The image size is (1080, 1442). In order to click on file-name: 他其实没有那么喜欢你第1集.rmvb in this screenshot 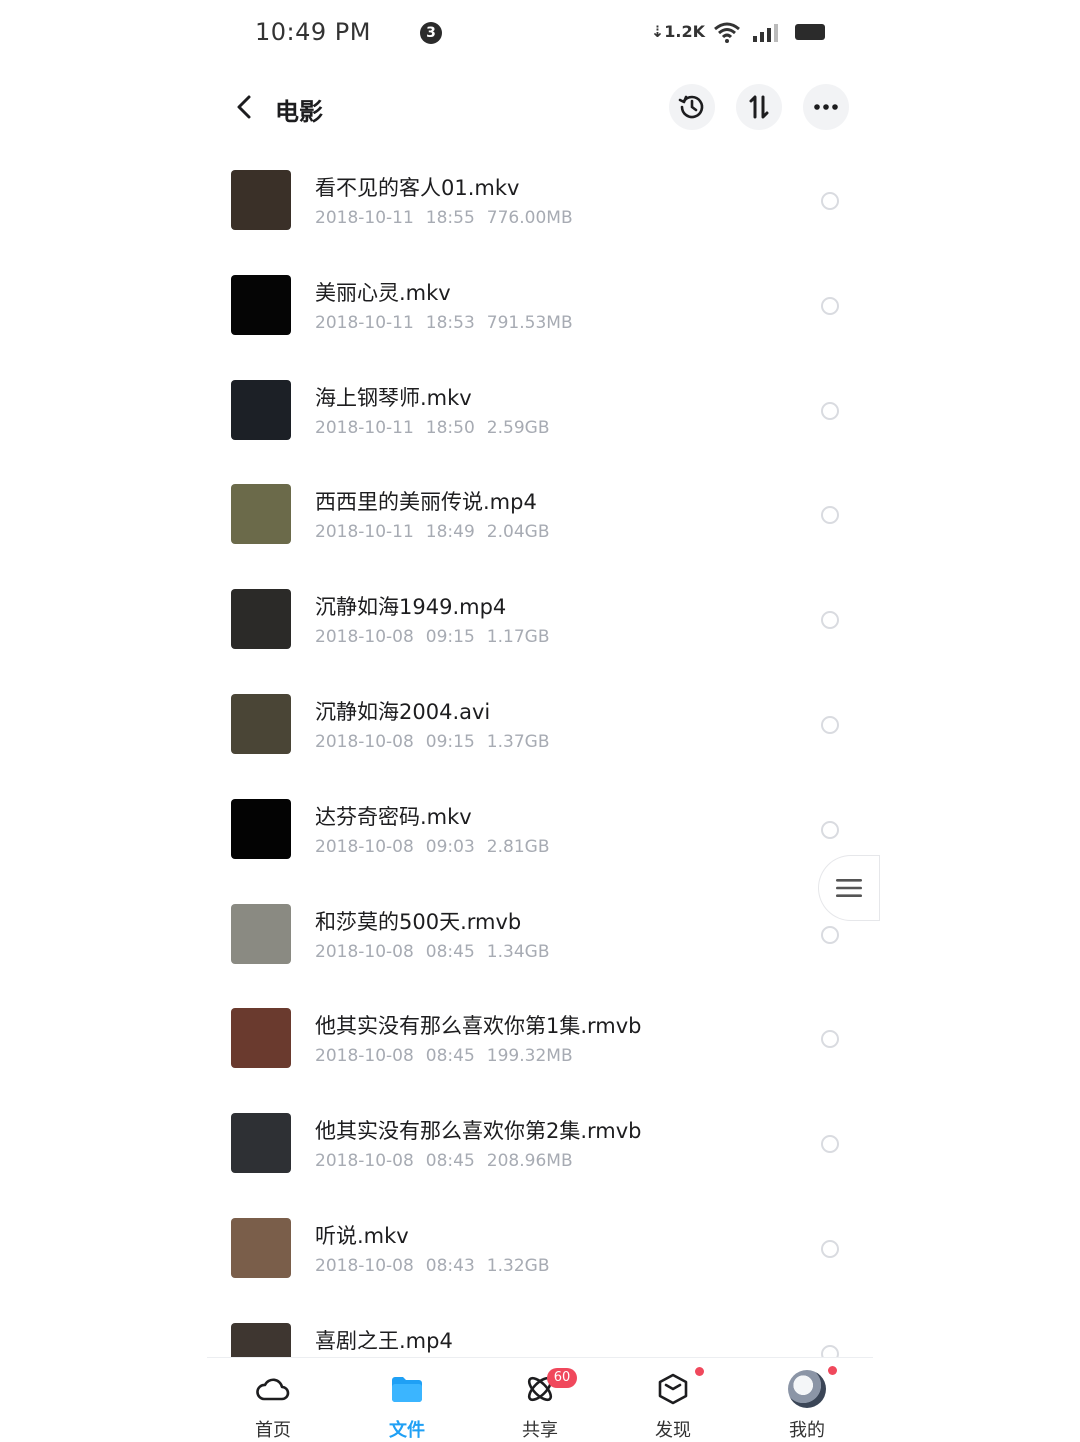, I will do `click(478, 1026)`.